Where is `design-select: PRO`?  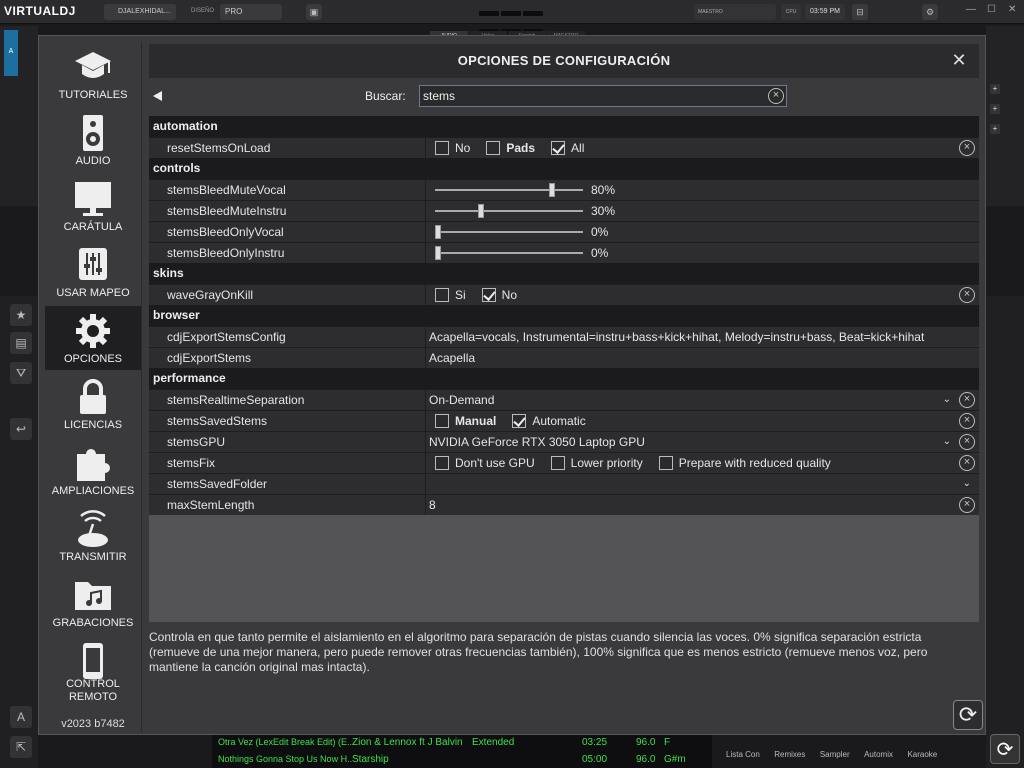 design-select: PRO is located at coordinates (251, 12).